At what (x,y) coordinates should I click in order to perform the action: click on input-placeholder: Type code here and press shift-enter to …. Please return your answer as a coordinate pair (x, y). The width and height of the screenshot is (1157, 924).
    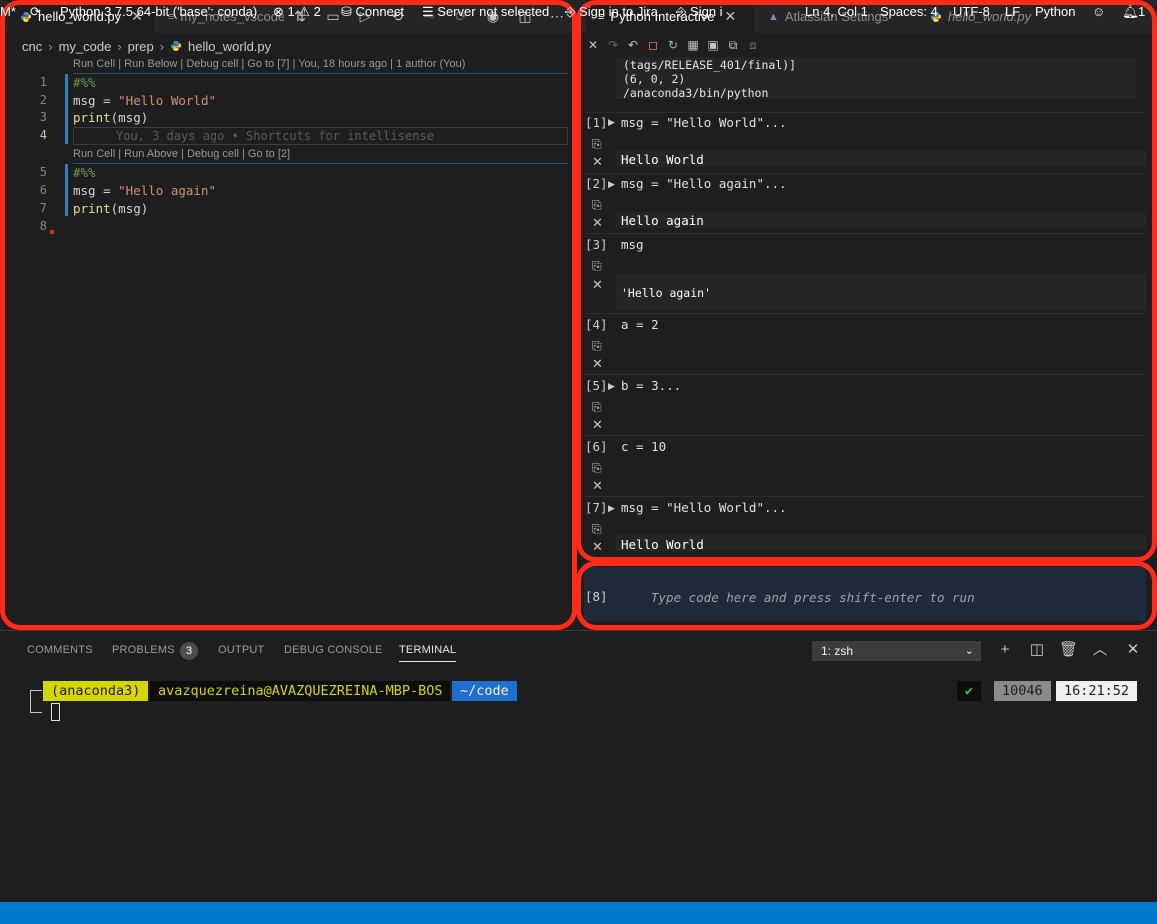
    Looking at the image, I should click on (813, 597).